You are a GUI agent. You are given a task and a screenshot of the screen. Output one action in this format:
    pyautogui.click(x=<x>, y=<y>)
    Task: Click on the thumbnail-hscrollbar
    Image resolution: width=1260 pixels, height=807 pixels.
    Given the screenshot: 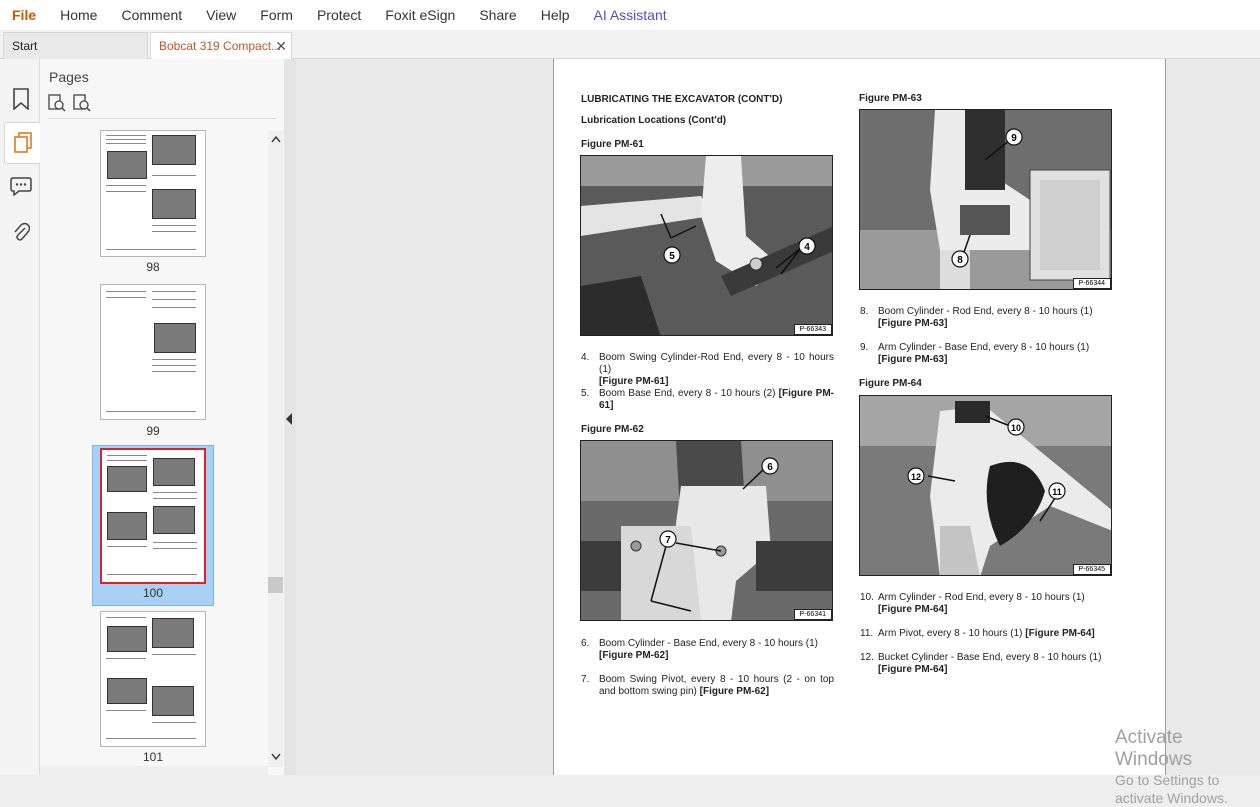 What is the action you would take?
    pyautogui.click(x=154, y=770)
    